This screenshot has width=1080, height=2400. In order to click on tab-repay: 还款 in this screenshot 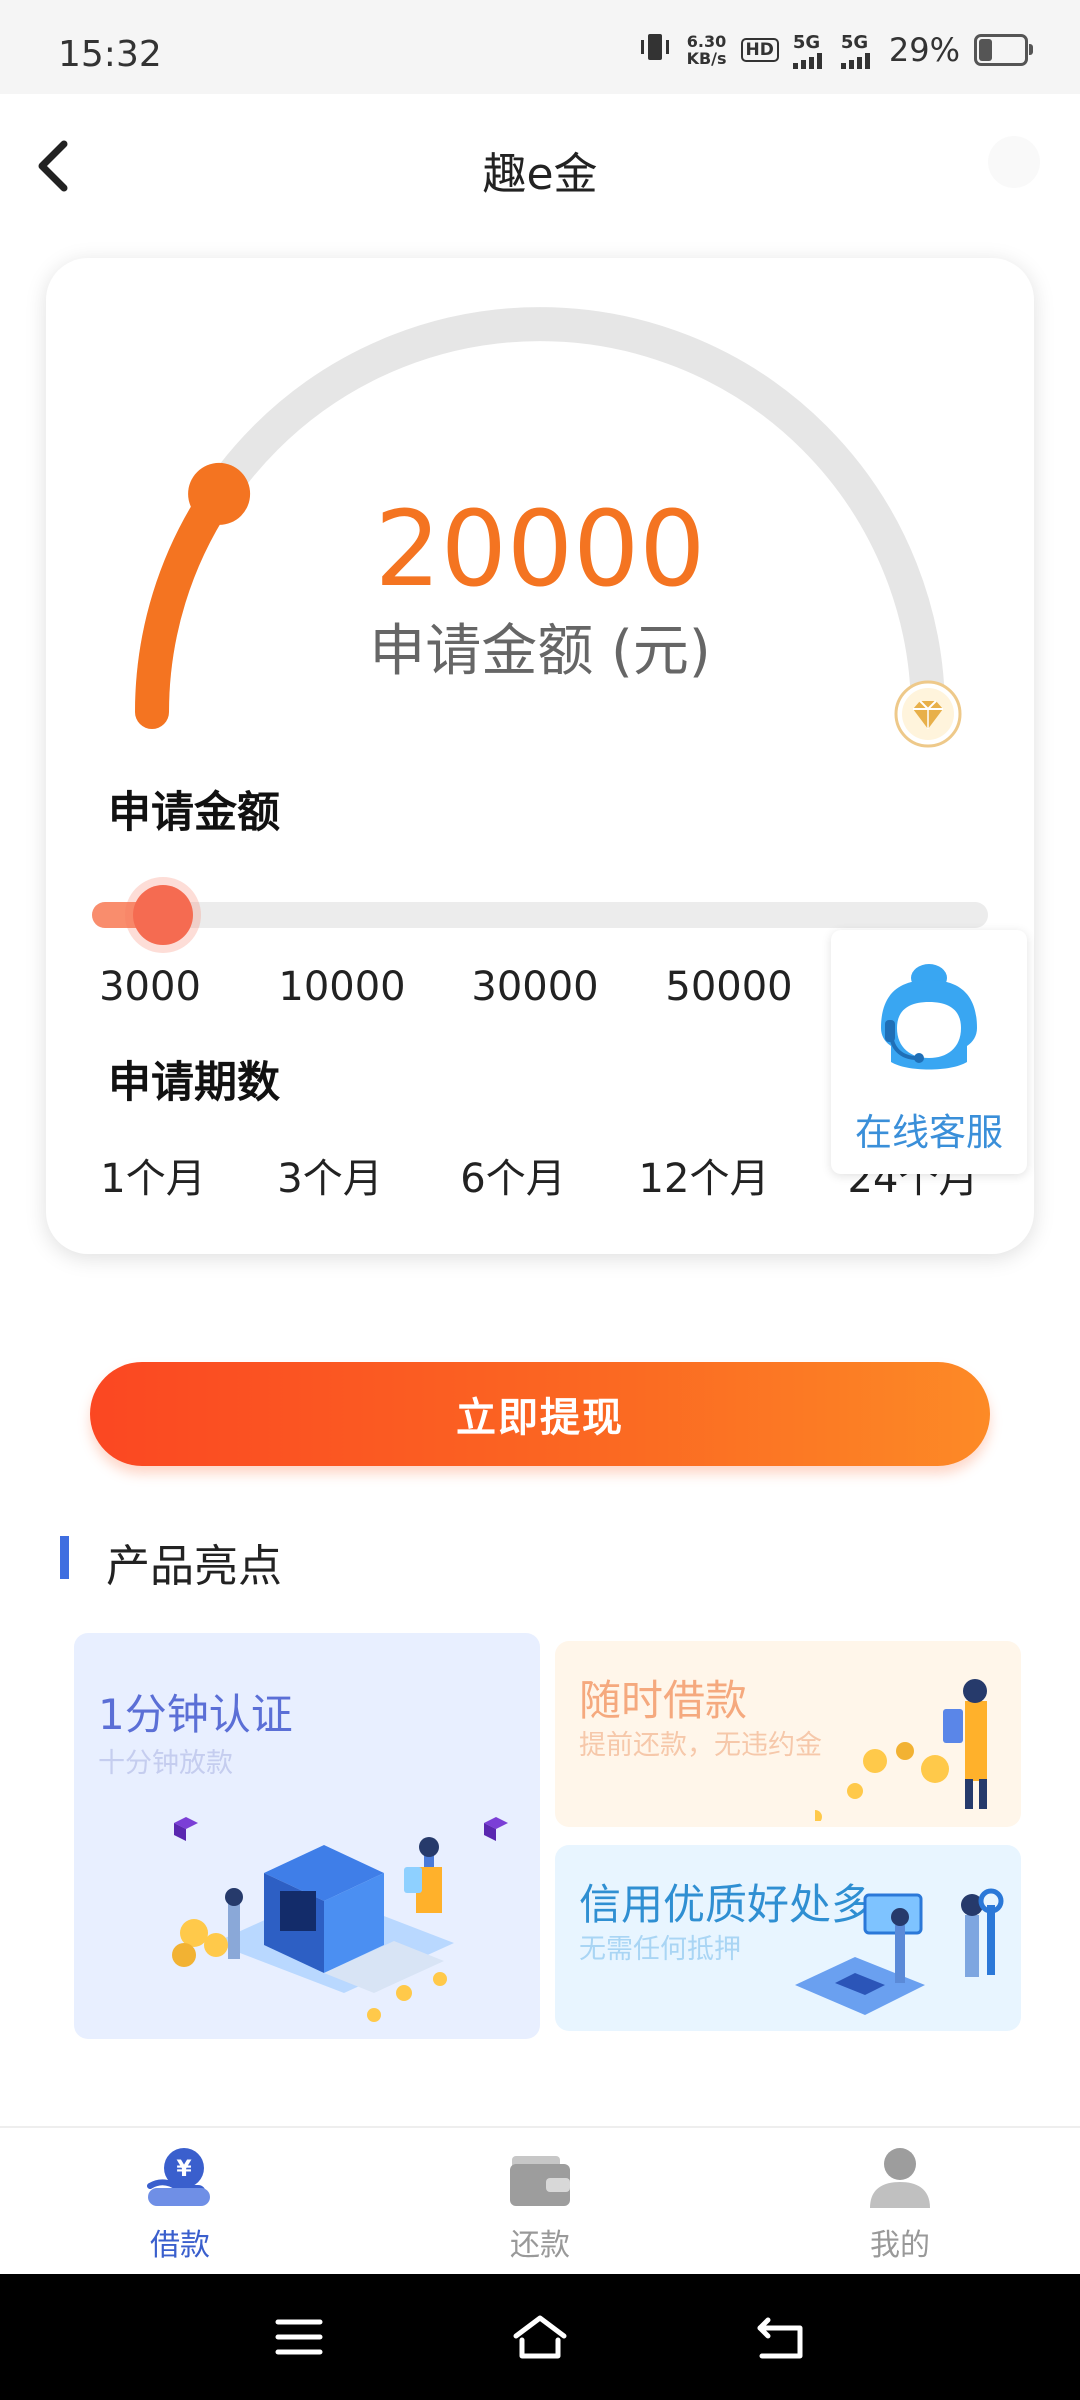, I will do `click(540, 2202)`.